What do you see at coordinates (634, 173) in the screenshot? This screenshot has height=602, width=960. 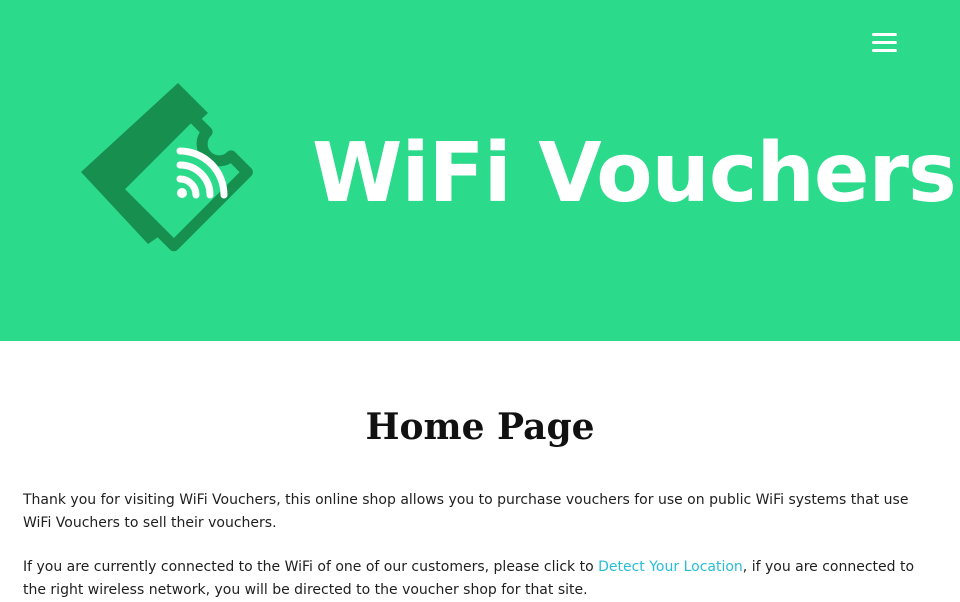 I see `logo-text: WiFi Vouchers` at bounding box center [634, 173].